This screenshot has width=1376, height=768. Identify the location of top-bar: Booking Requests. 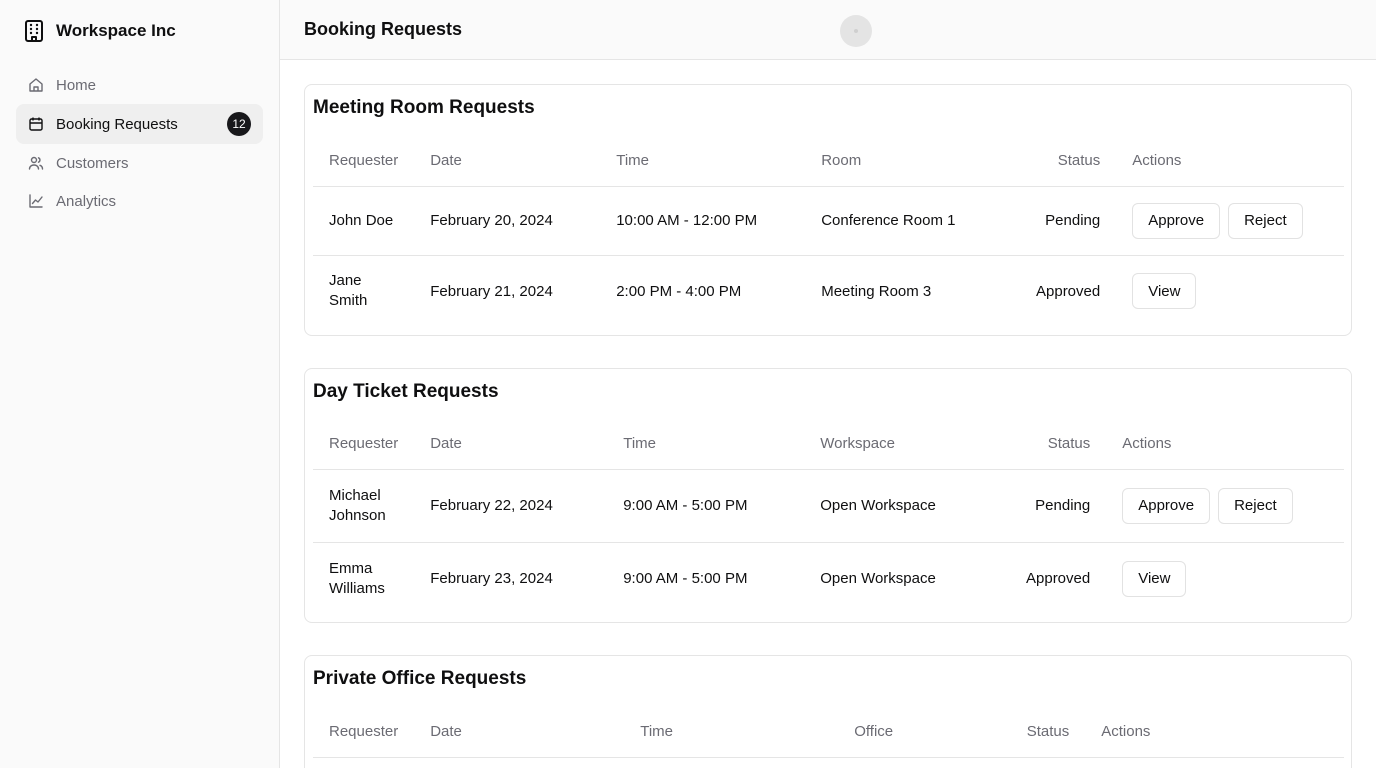
(828, 30).